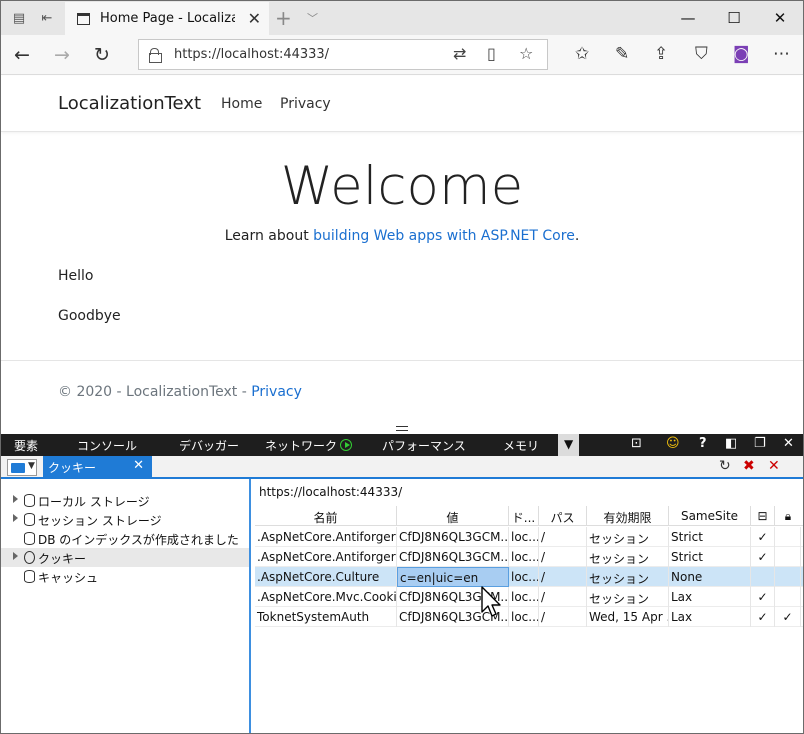 This screenshot has height=734, width=804. I want to click on cell-httponly, so click(763, 577).